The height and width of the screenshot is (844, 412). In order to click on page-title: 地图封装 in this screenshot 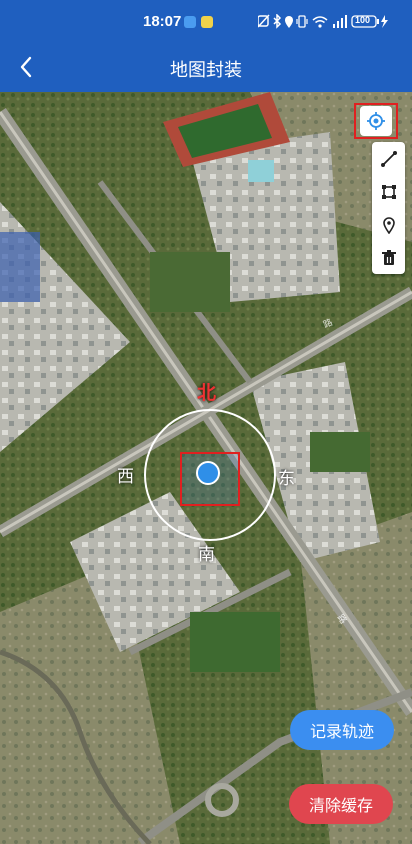, I will do `click(206, 70)`.